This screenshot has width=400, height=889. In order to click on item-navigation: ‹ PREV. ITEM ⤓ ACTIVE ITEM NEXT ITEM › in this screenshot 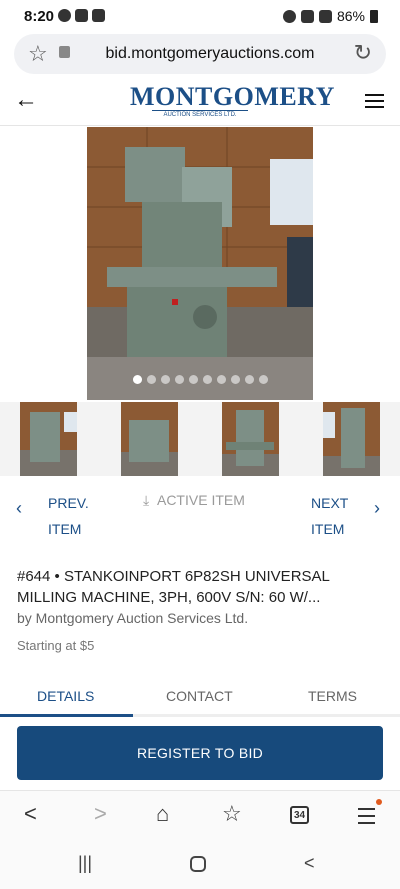, I will do `click(200, 510)`.